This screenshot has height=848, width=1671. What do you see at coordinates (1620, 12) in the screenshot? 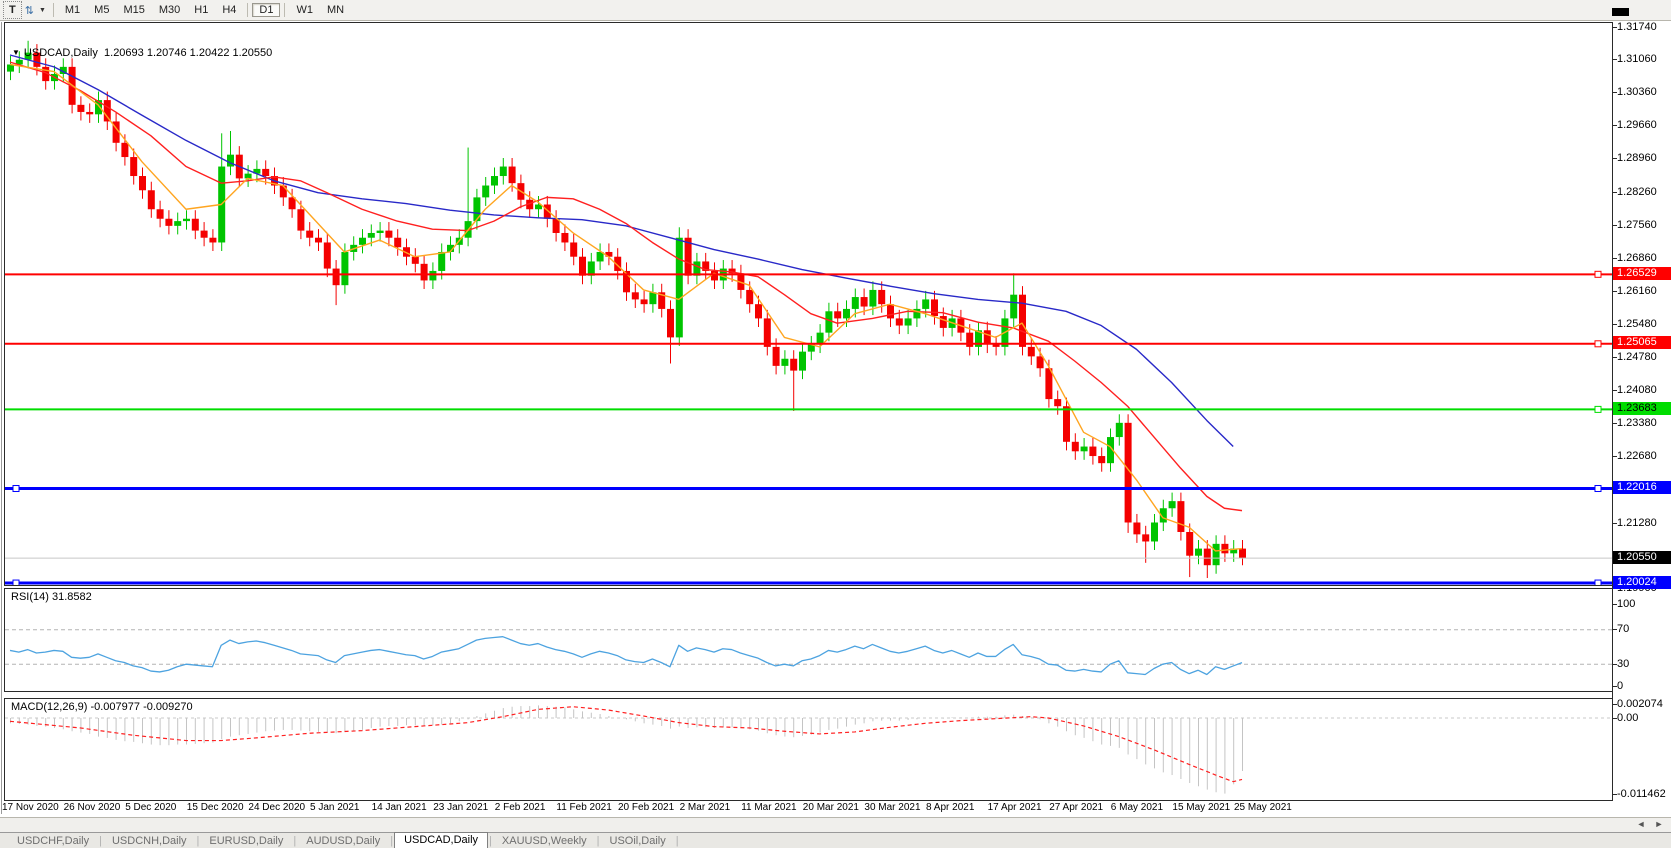
I see `corner-marker` at bounding box center [1620, 12].